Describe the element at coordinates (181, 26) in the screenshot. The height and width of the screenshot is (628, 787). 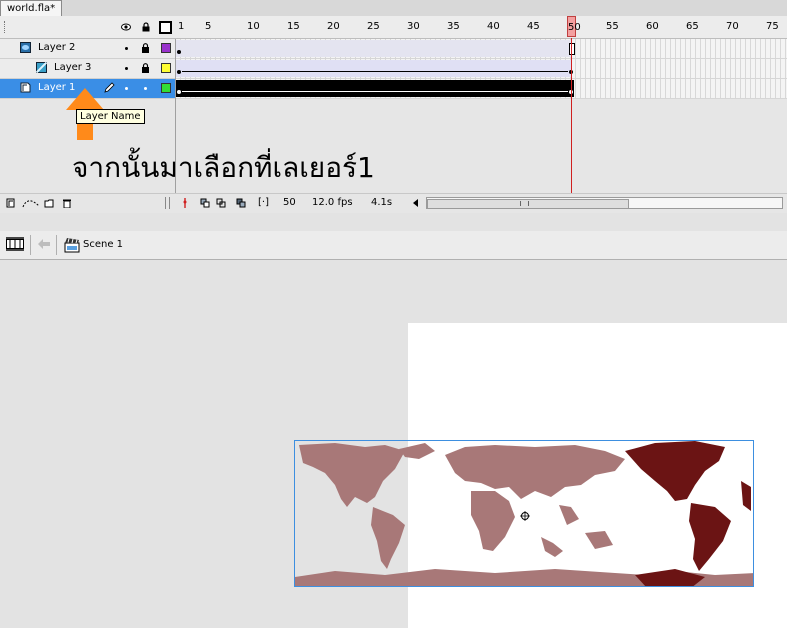
I see `ruler-tick: 1` at that location.